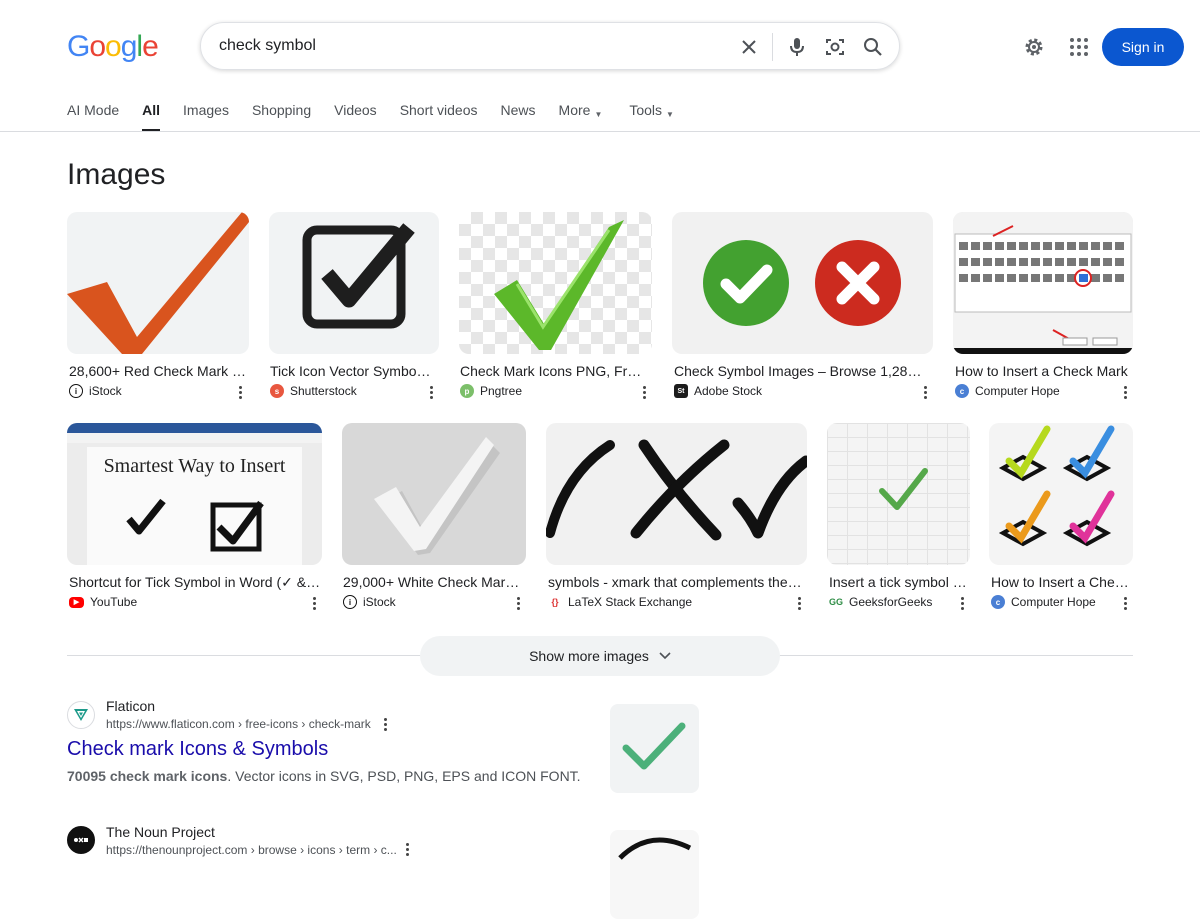  I want to click on image-card: Check Mark Icons PNG, Free ... p Pngtree, so click(555, 307).